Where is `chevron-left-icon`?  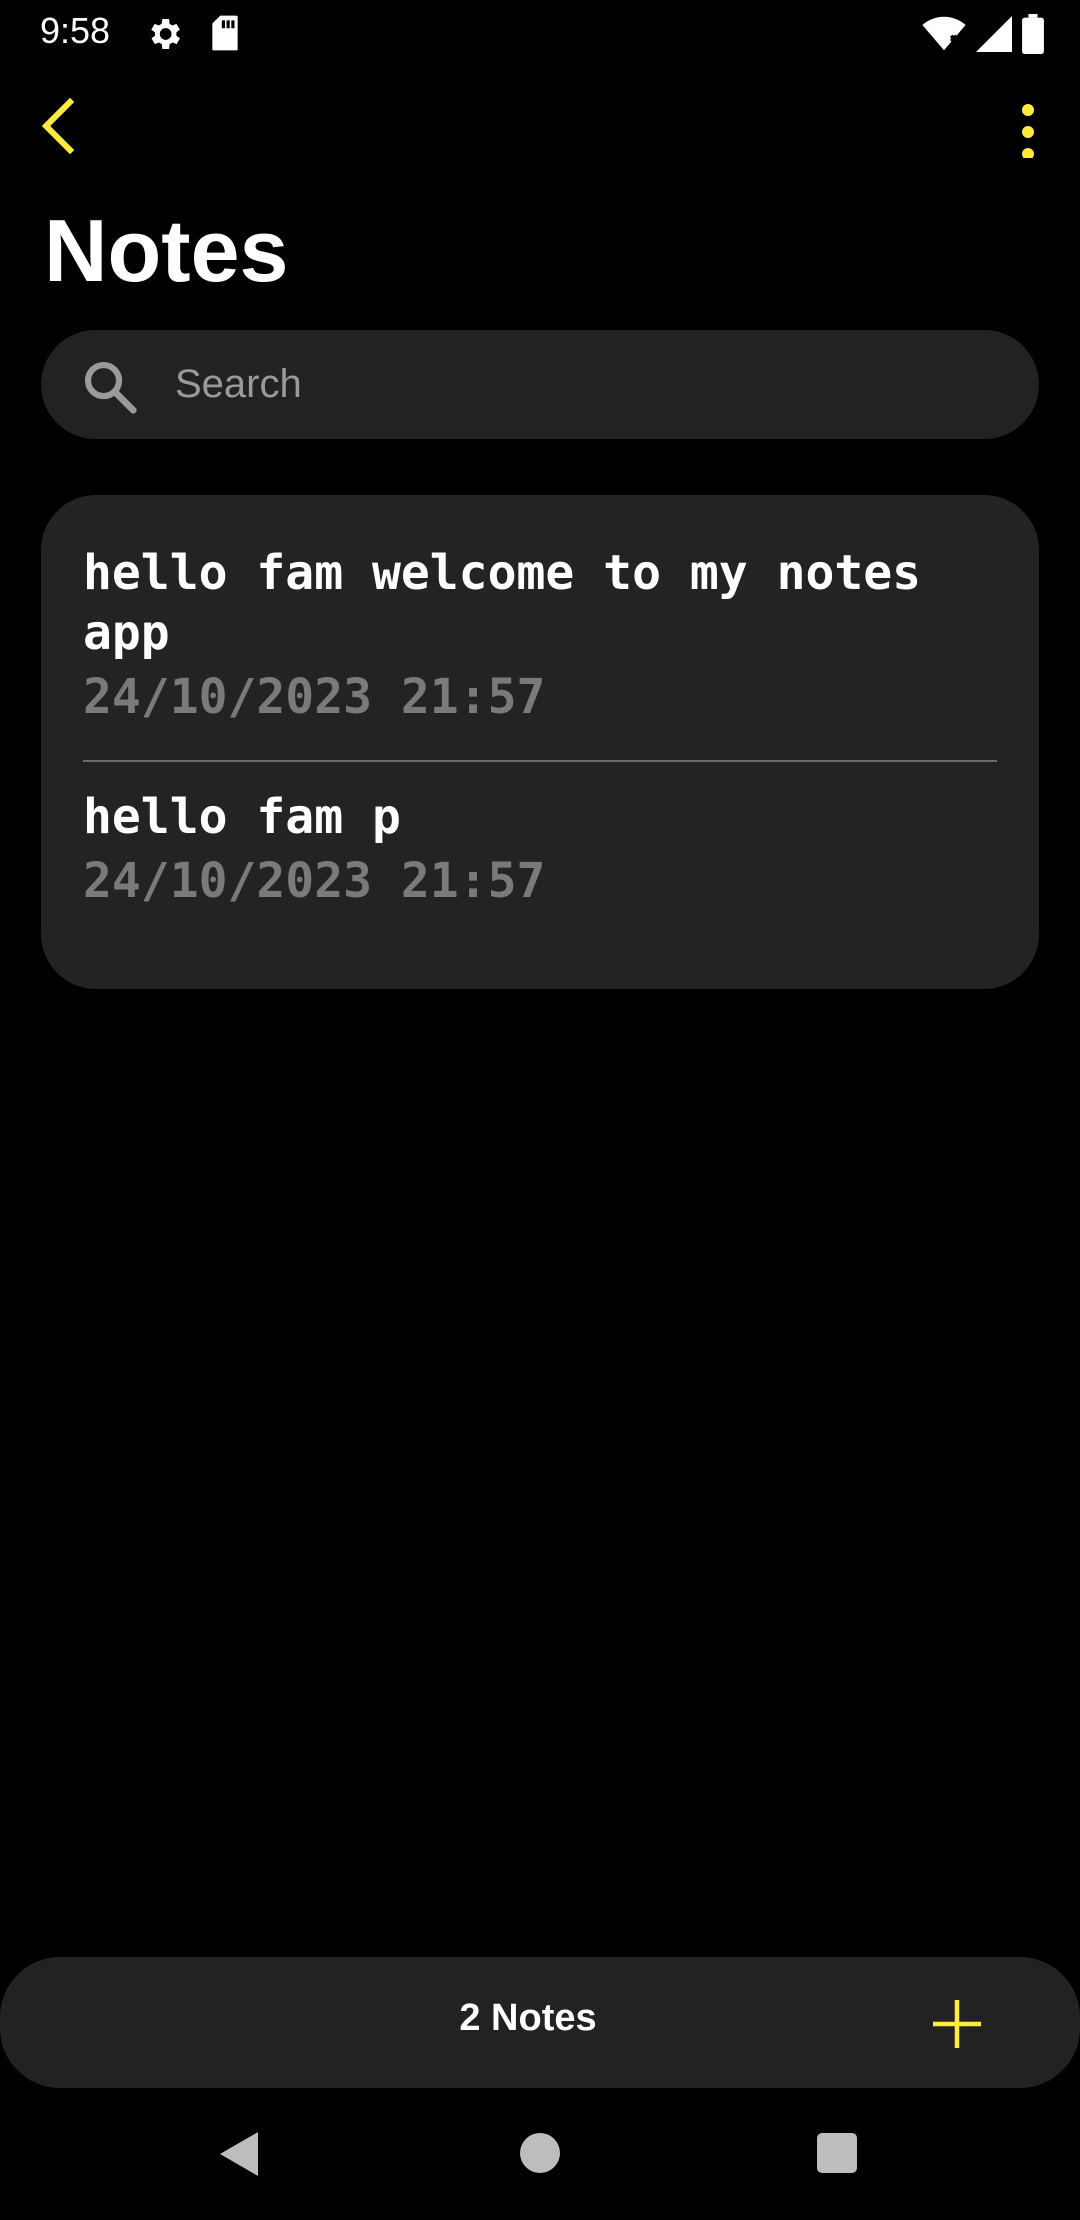 chevron-left-icon is located at coordinates (62, 126).